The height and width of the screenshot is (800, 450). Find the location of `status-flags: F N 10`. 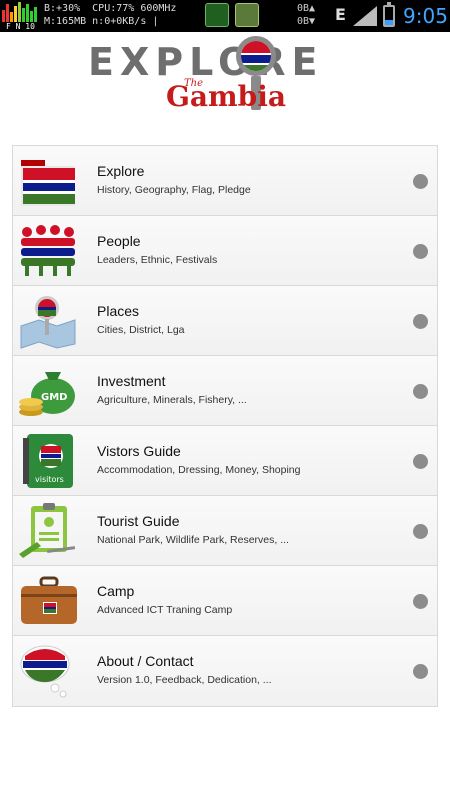

status-flags: F N 10 is located at coordinates (20, 26).